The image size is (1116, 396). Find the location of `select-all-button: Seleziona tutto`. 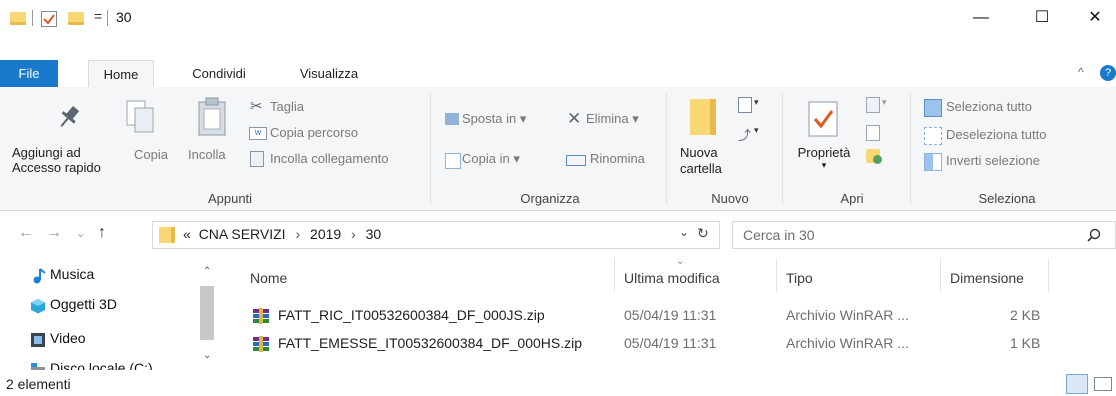

select-all-button: Seleziona tutto is located at coordinates (989, 106).